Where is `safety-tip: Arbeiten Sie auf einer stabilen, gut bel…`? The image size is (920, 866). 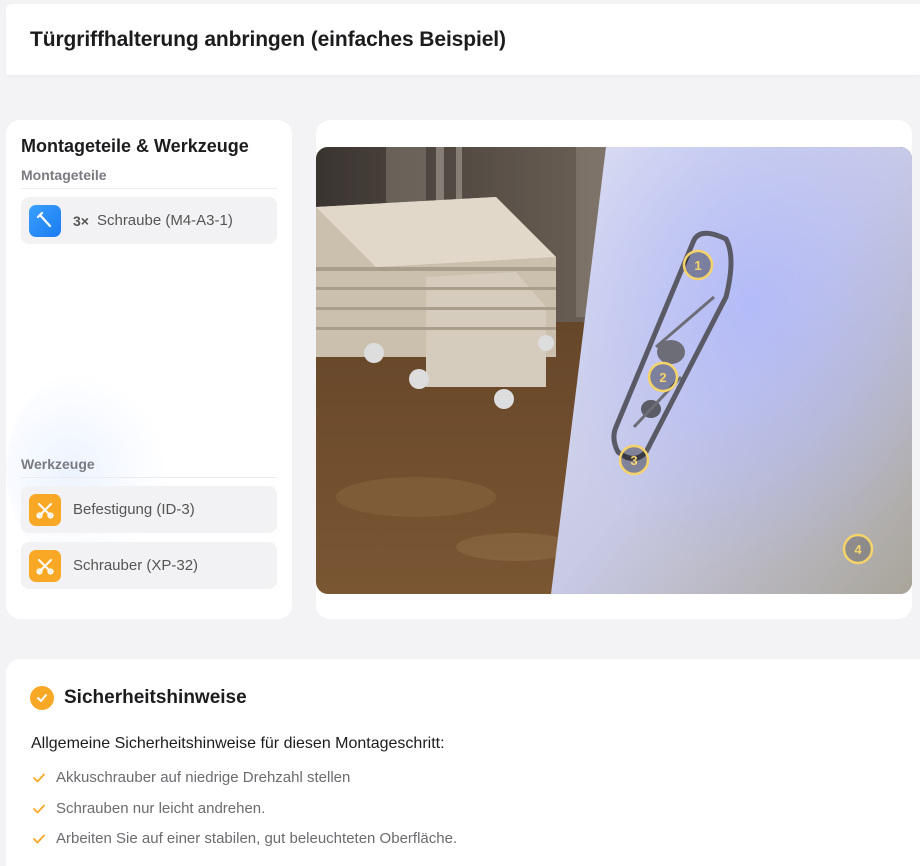
safety-tip: Arbeiten Sie auf einer stabilen, gut bel… is located at coordinates (244, 838).